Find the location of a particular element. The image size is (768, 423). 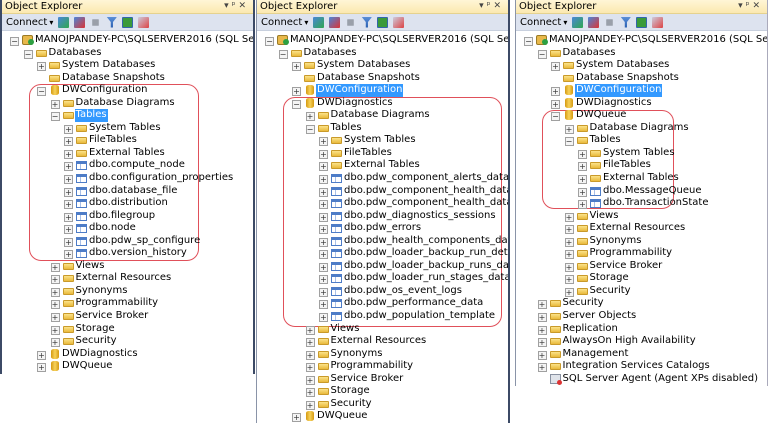

tree-node: − DWQueue is located at coordinates (641, 115).